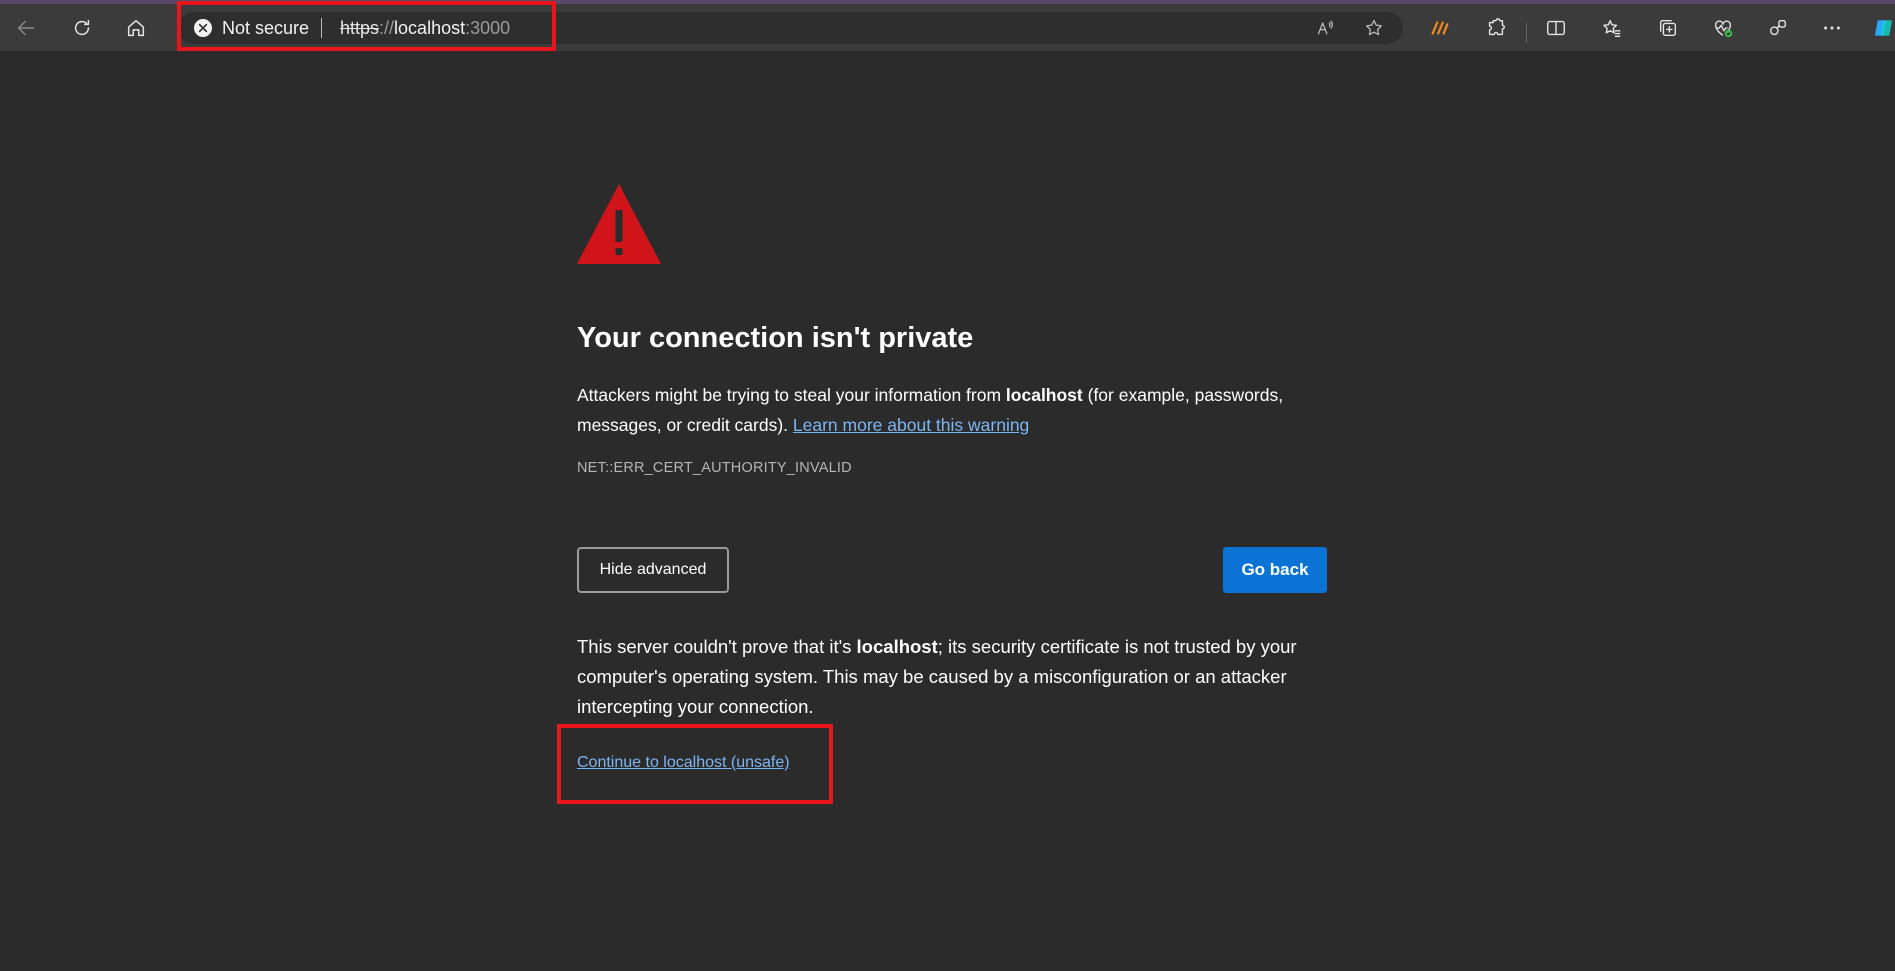 The height and width of the screenshot is (971, 1895). I want to click on home-icon, so click(136, 28).